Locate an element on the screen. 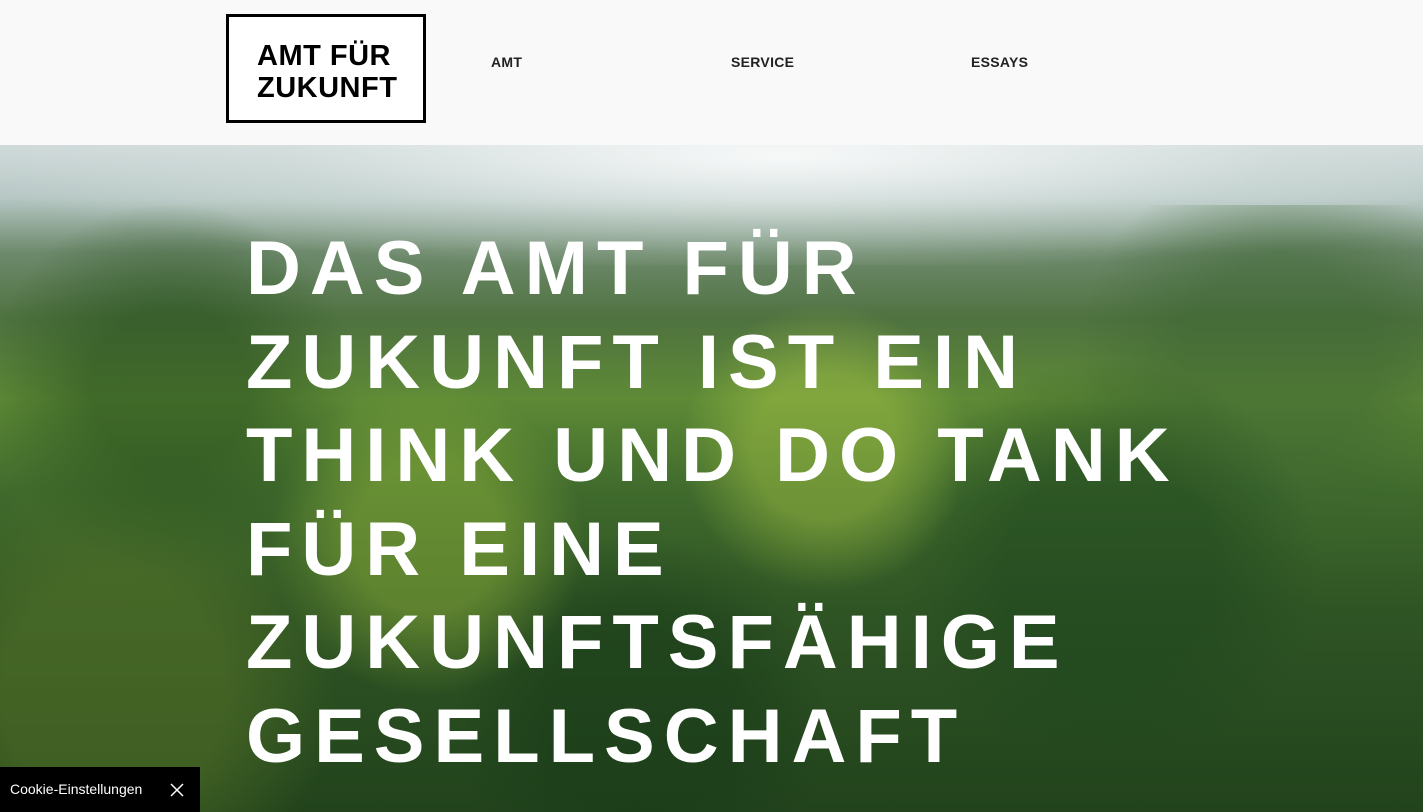 This screenshot has width=1423, height=812. close-icon is located at coordinates (177, 790).